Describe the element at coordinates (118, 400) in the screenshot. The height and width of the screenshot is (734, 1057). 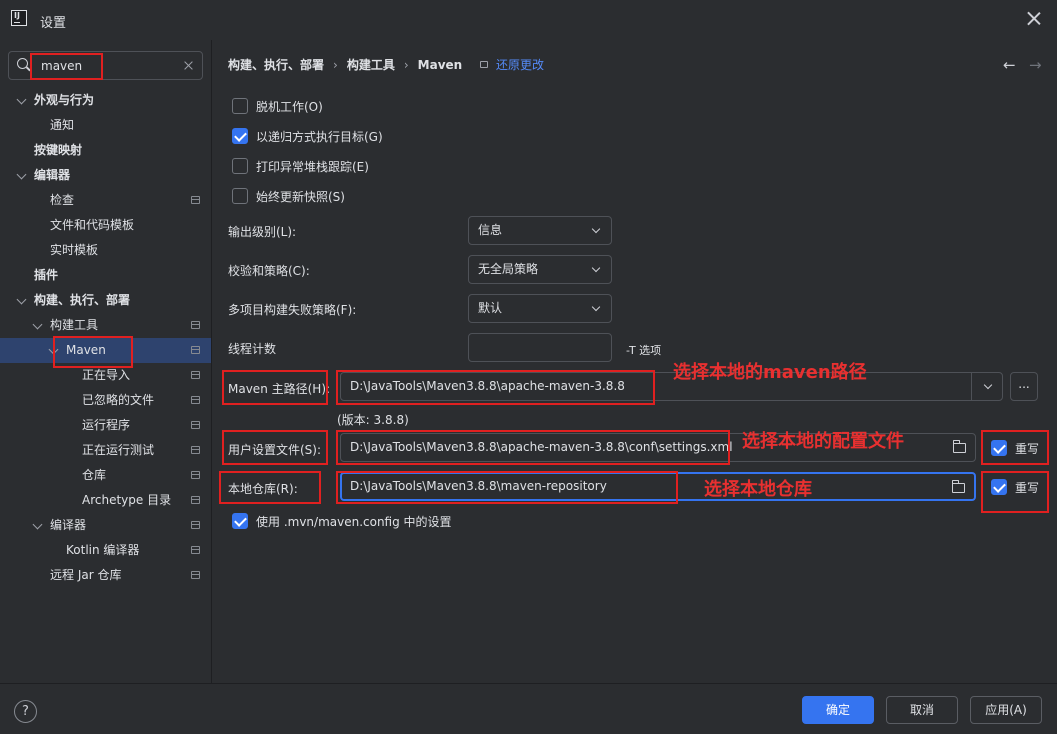
I see `sidebar-item-label: 已忽略的文件` at that location.